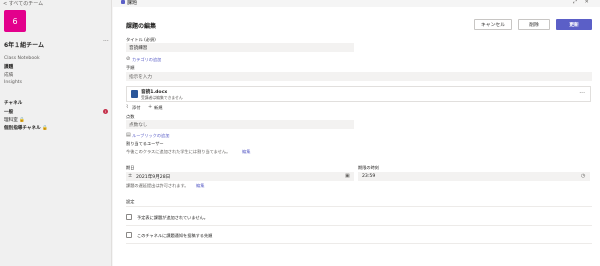 This screenshot has height=266, width=600. What do you see at coordinates (130, 176) in the screenshot?
I see `calendar-icon: ±` at bounding box center [130, 176].